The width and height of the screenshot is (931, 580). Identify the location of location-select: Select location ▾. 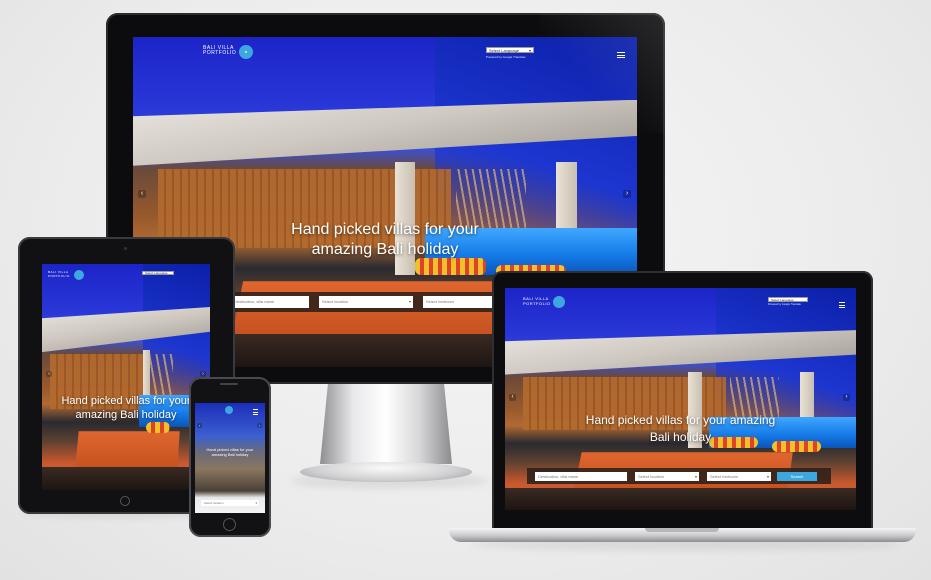
(366, 302).